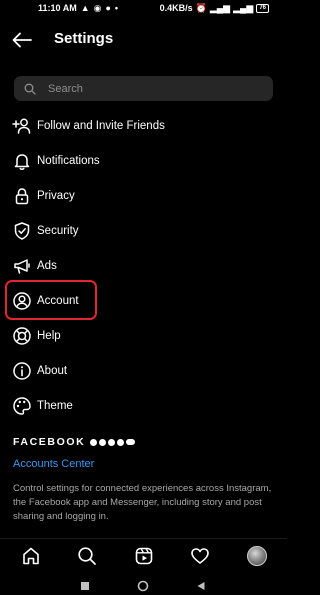  Describe the element at coordinates (143, 40) in the screenshot. I see `header: Settings` at that location.